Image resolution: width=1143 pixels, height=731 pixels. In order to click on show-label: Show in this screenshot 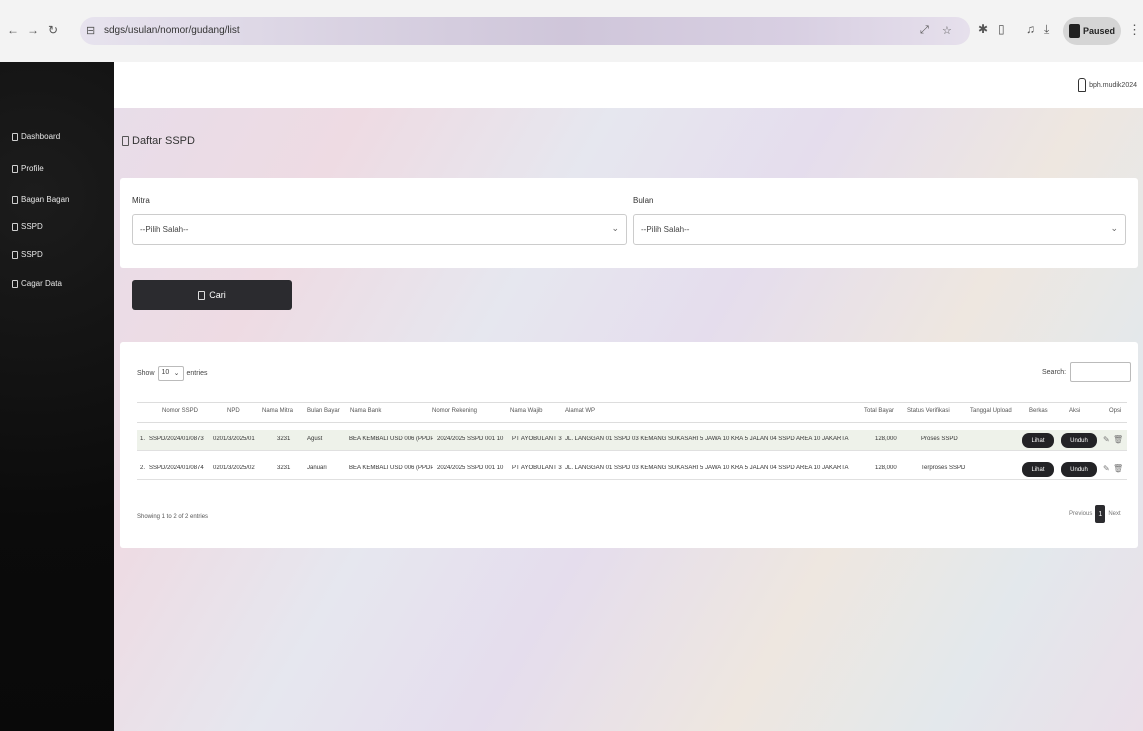, I will do `click(146, 373)`.